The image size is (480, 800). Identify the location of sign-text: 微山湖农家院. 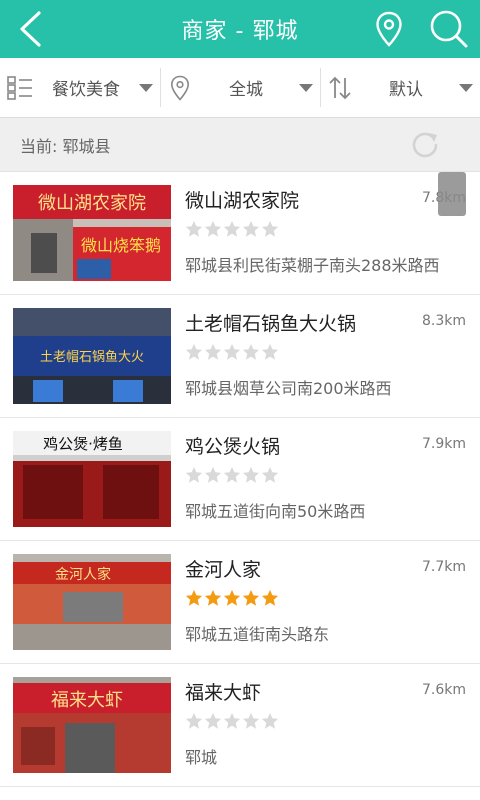
(92, 203).